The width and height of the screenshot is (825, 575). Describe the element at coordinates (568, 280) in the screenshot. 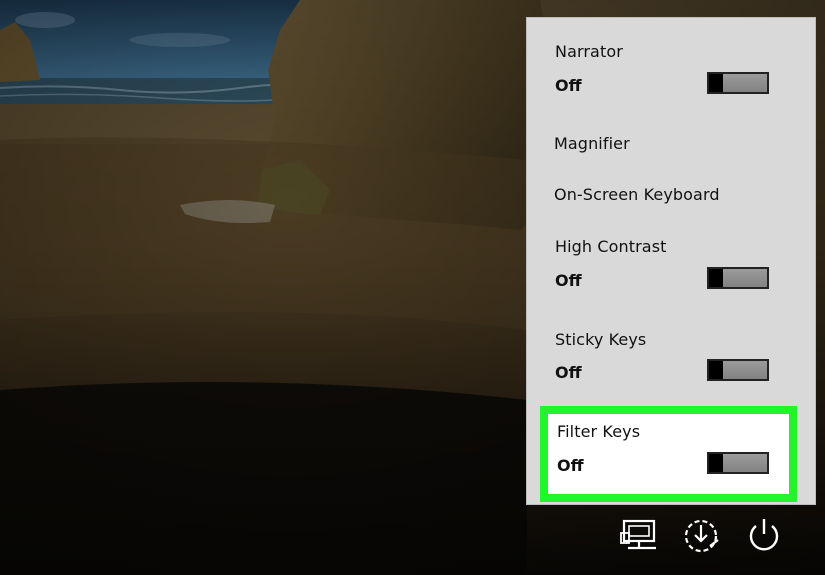

I see `high-contrast-state: Off` at that location.